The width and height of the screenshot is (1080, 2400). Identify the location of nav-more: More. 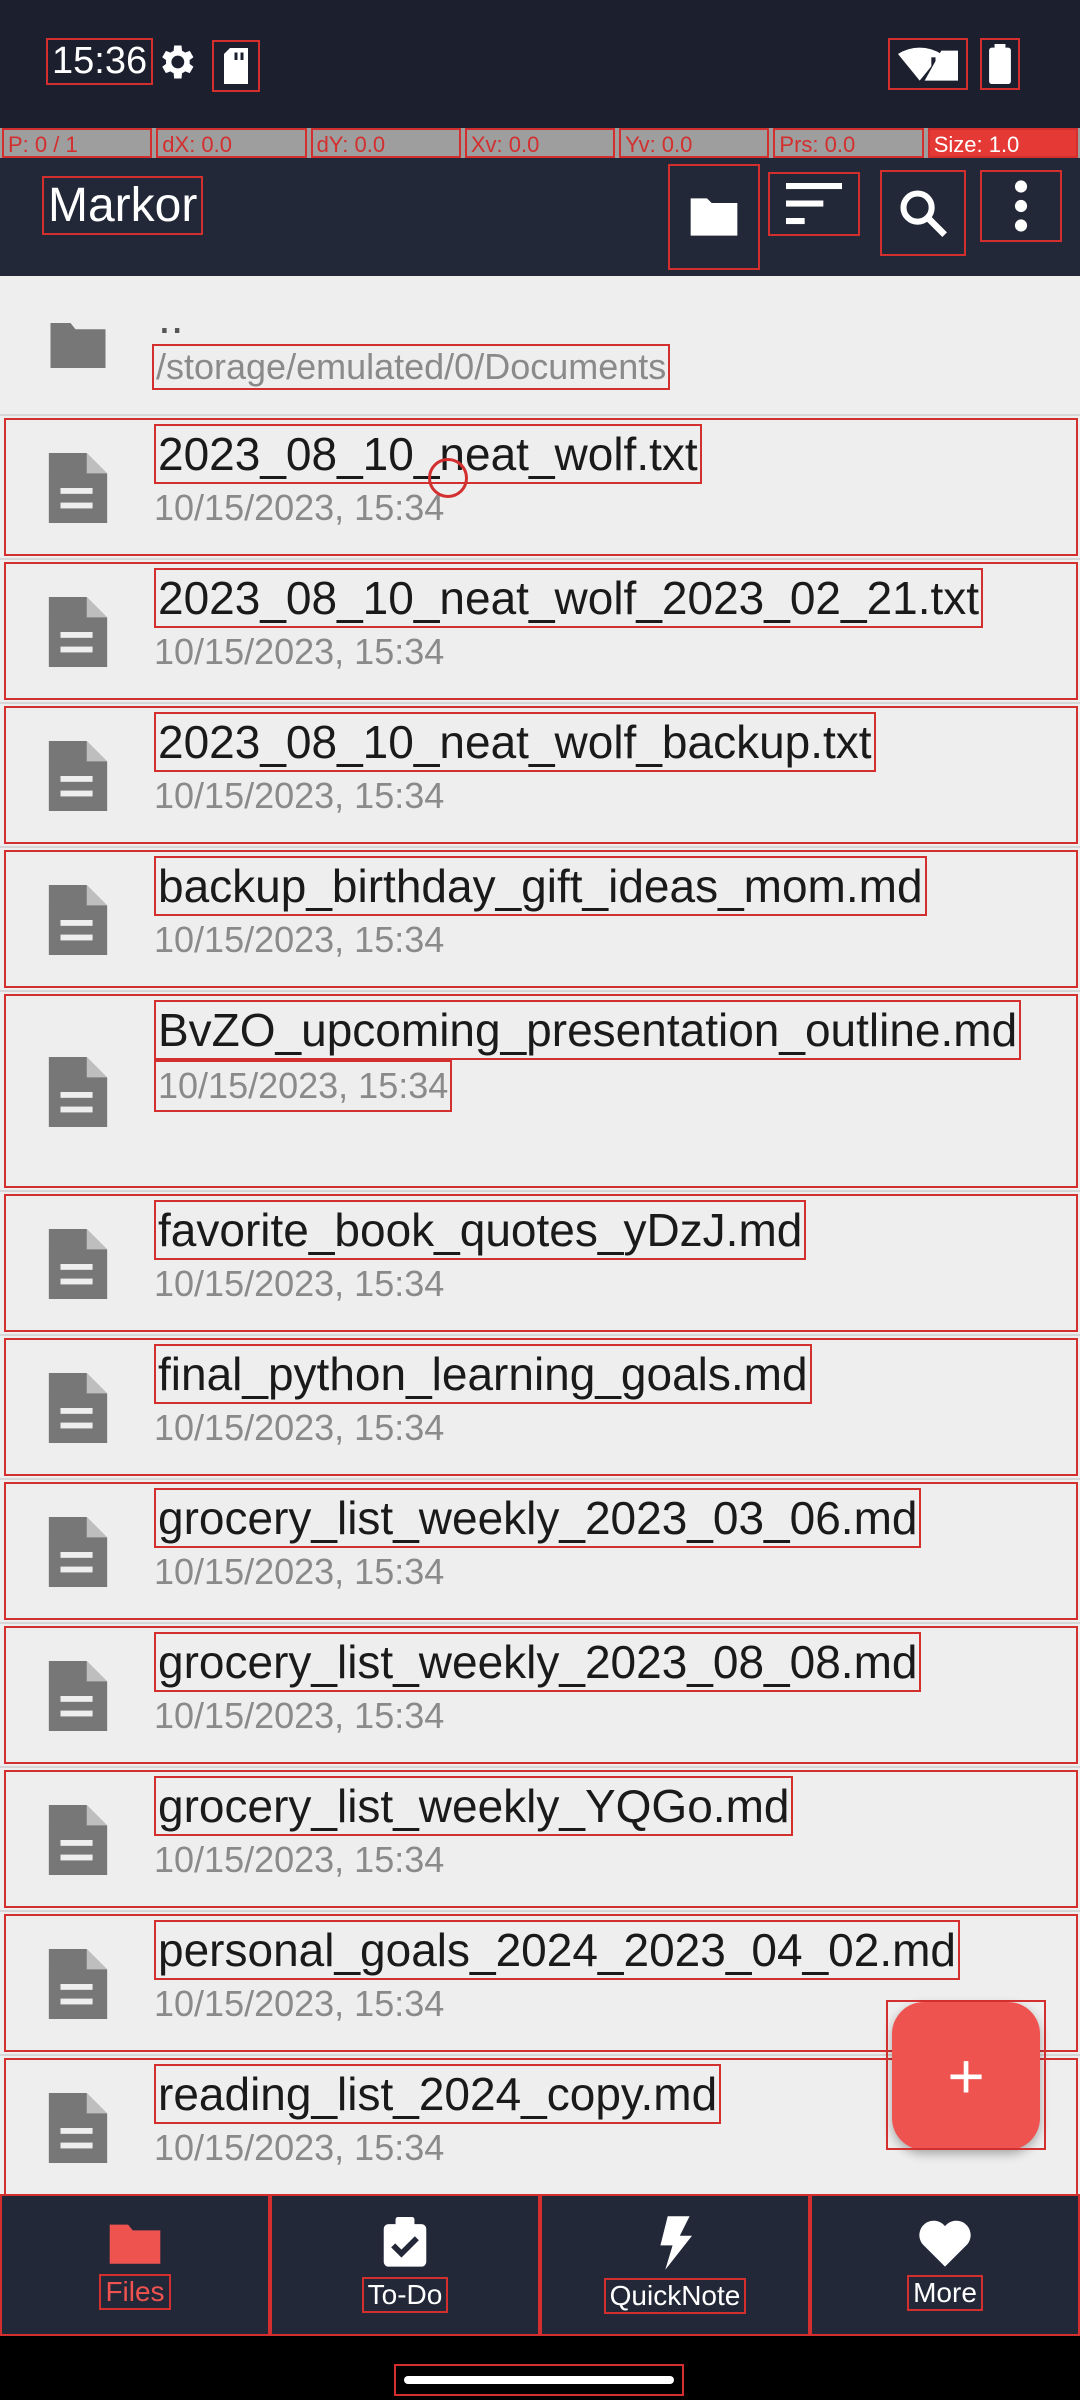
(945, 2265).